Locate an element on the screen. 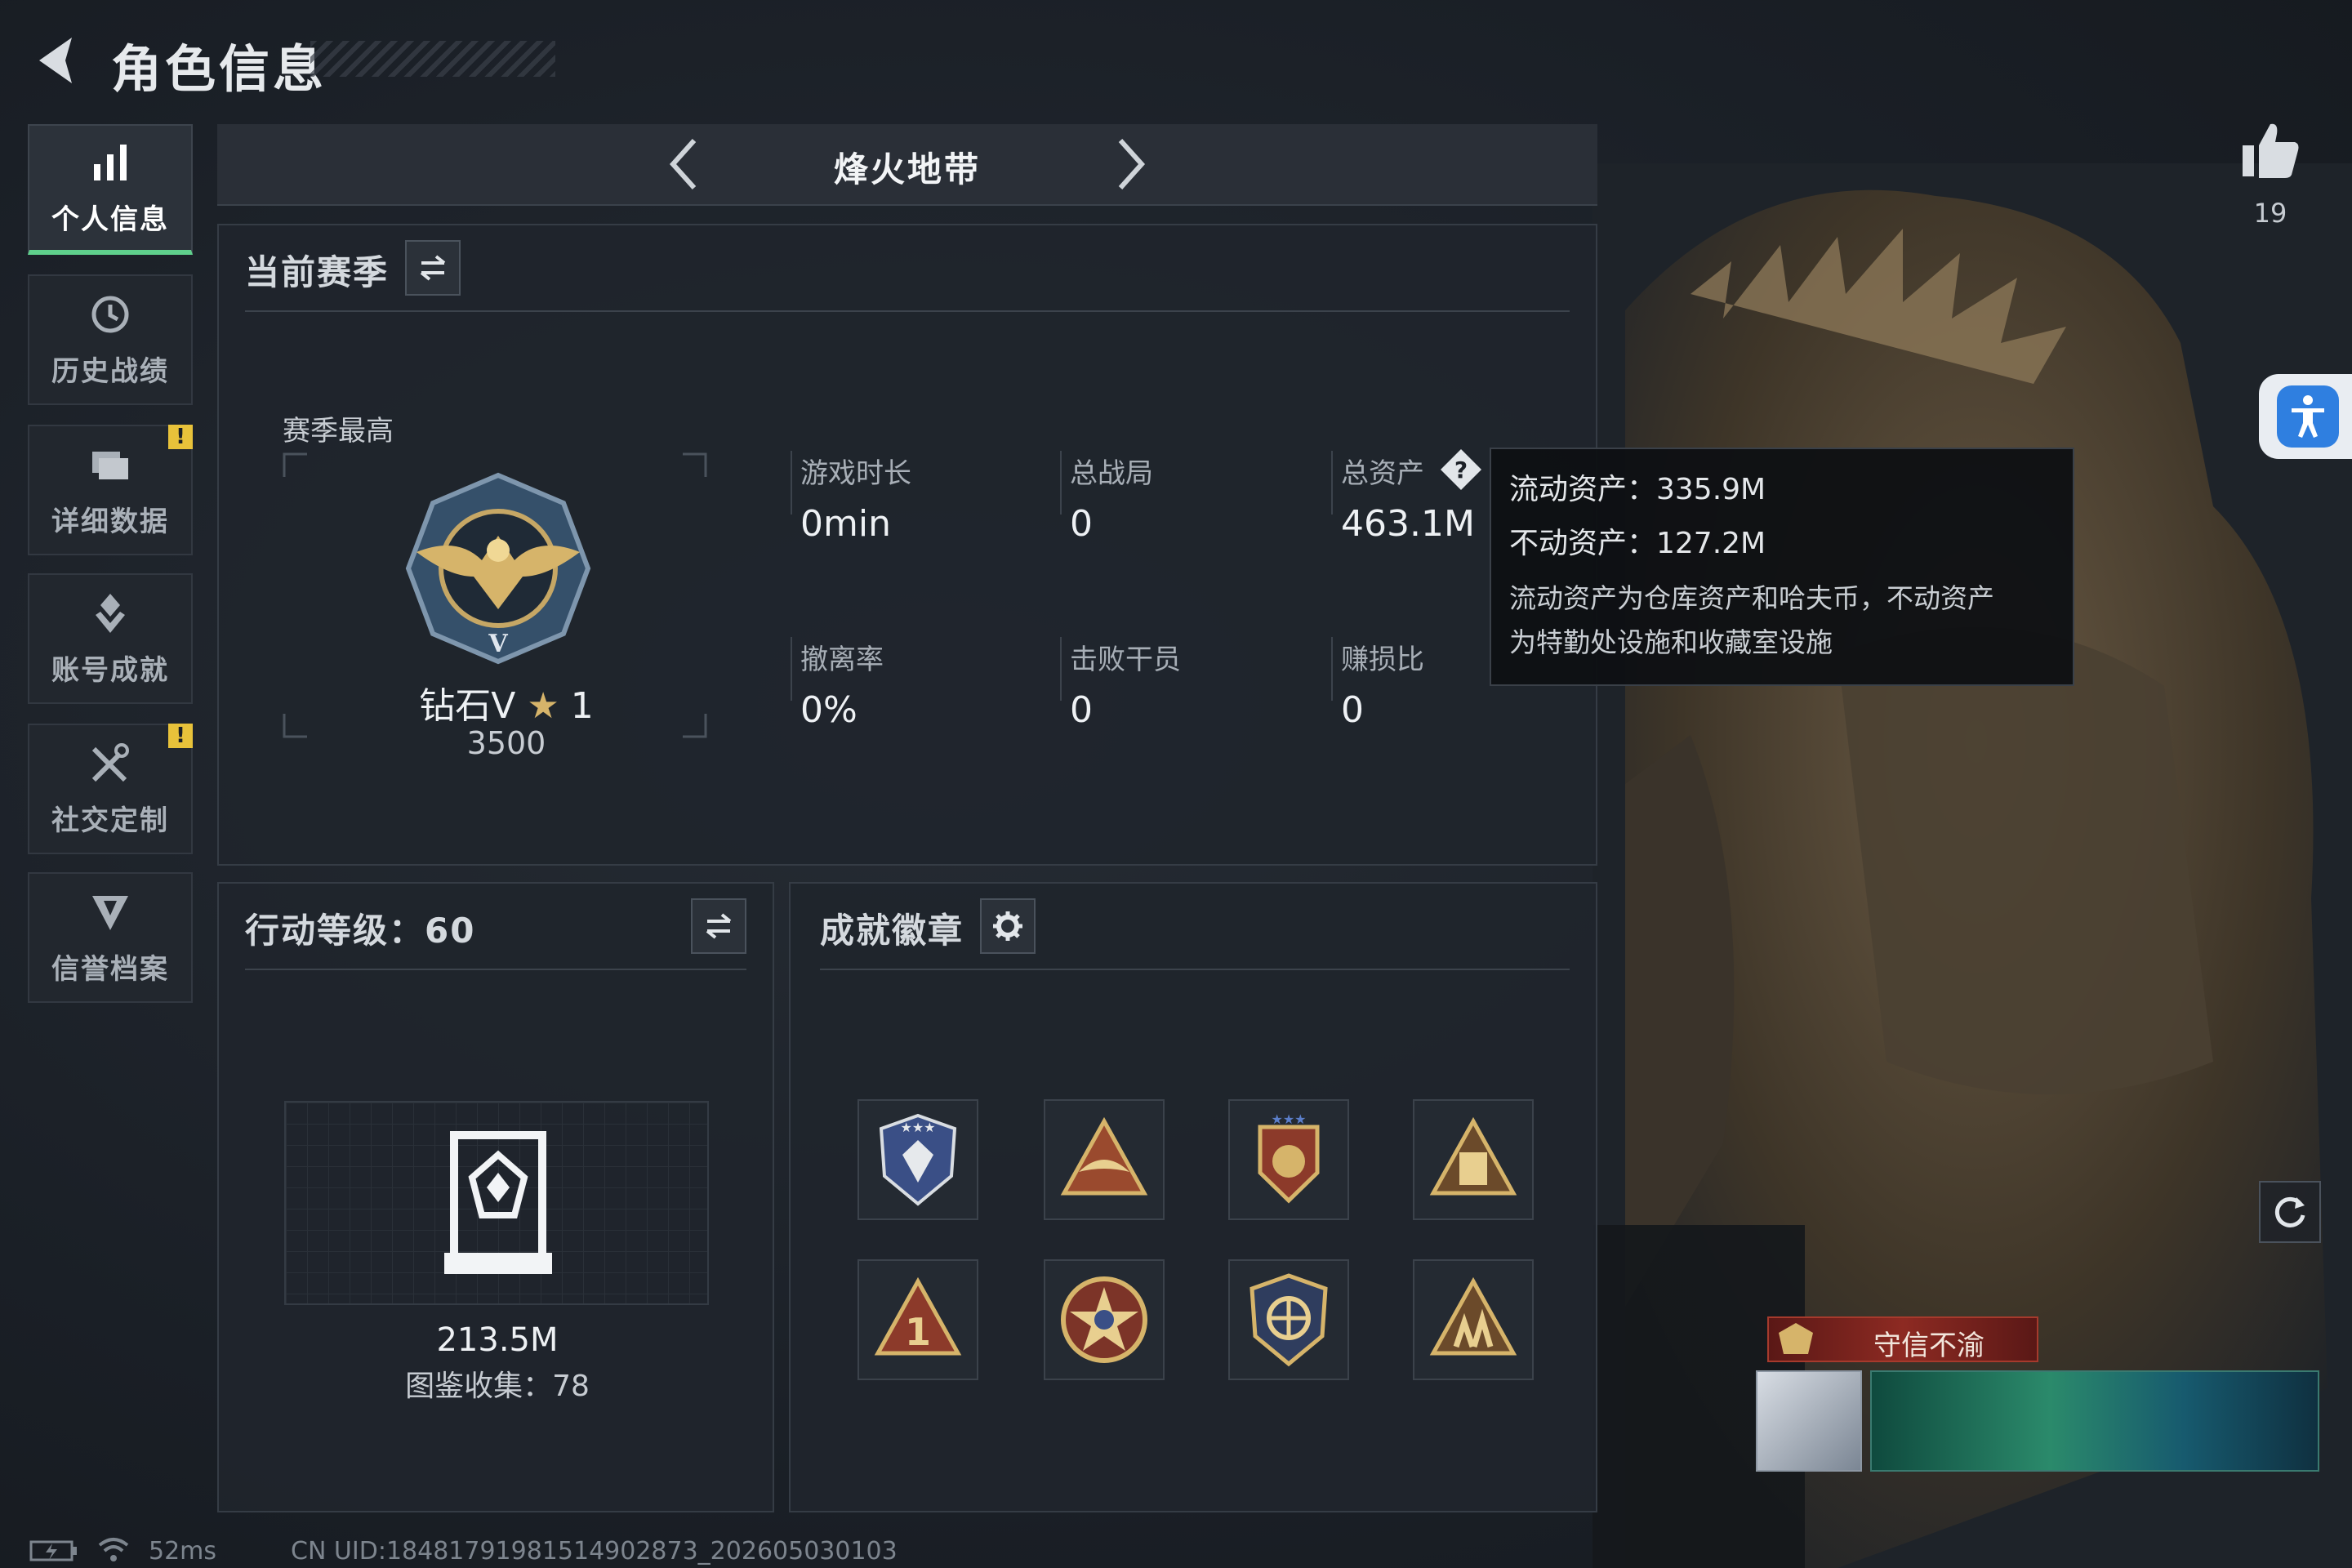 This screenshot has width=2352, height=1568. mode-selector: 烽火地带 is located at coordinates (907, 165).